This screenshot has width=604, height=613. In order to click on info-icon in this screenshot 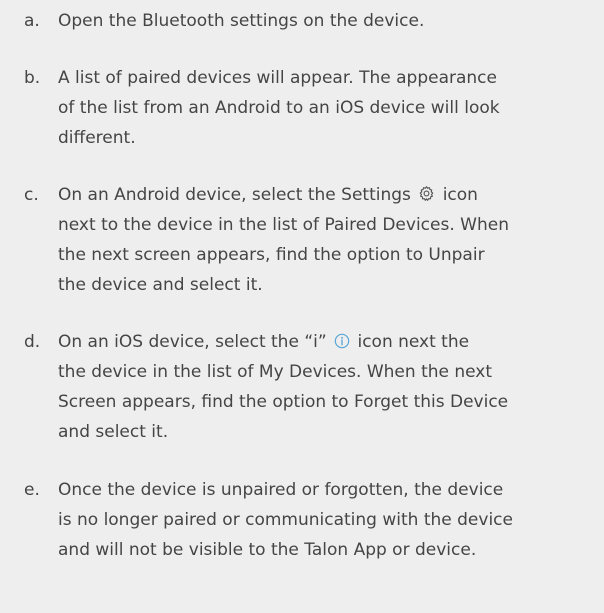, I will do `click(342, 341)`.